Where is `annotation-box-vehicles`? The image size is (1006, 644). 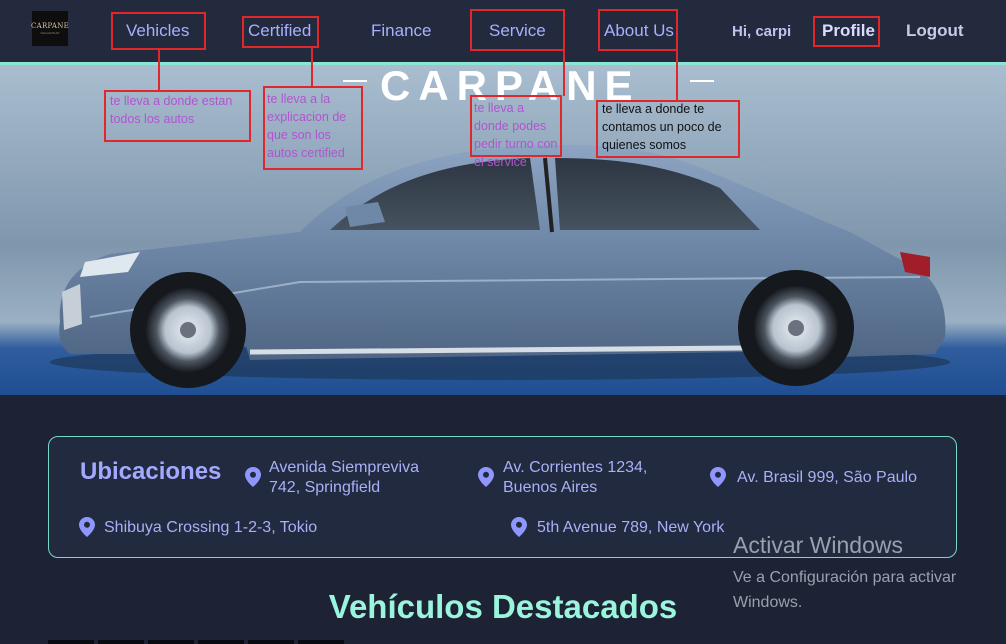
annotation-box-vehicles is located at coordinates (158, 31).